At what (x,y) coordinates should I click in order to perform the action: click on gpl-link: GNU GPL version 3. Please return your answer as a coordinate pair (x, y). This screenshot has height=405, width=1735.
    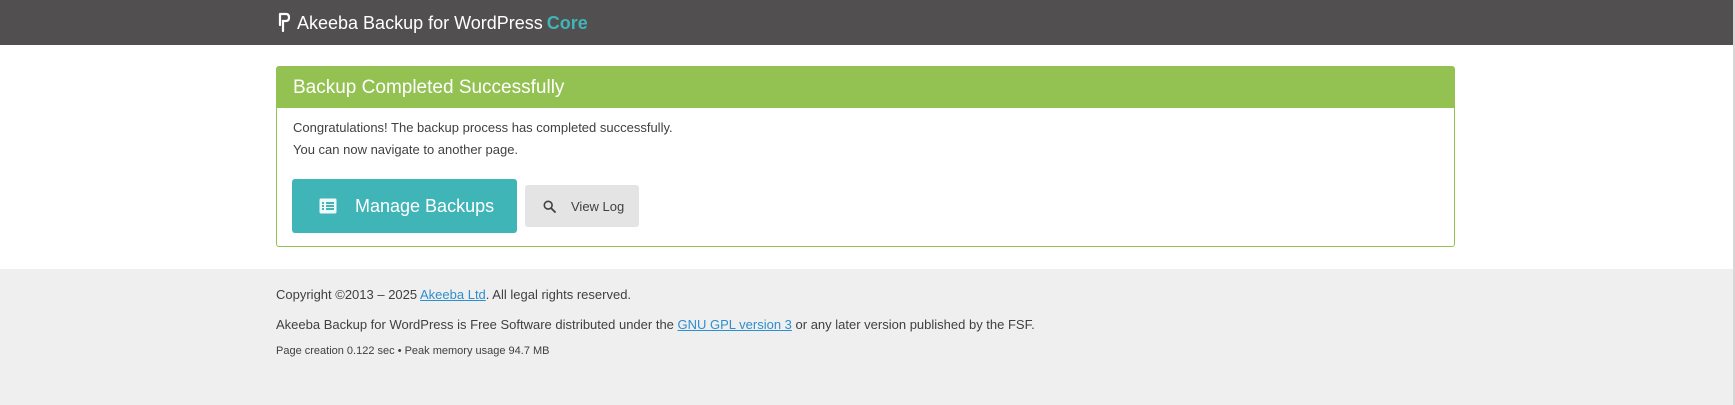
    Looking at the image, I should click on (735, 324).